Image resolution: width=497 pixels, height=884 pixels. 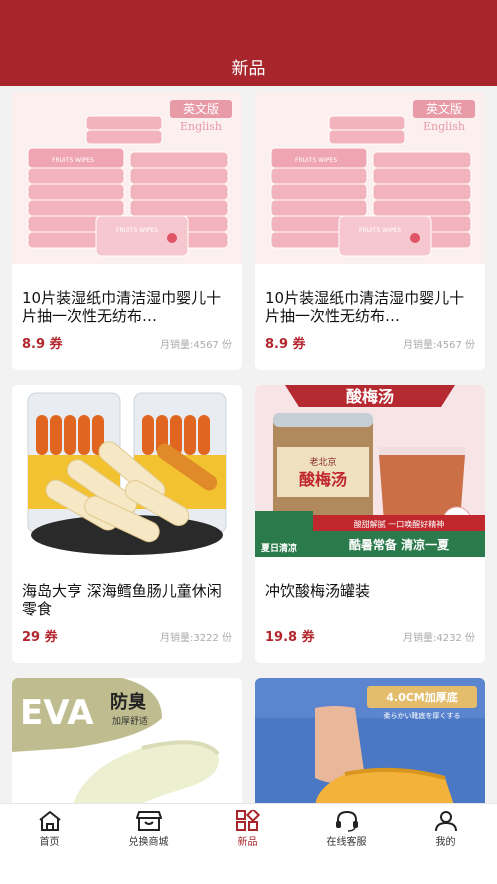 What do you see at coordinates (439, 638) in the screenshot?
I see `product-sales: 月销量:4232 份` at bounding box center [439, 638].